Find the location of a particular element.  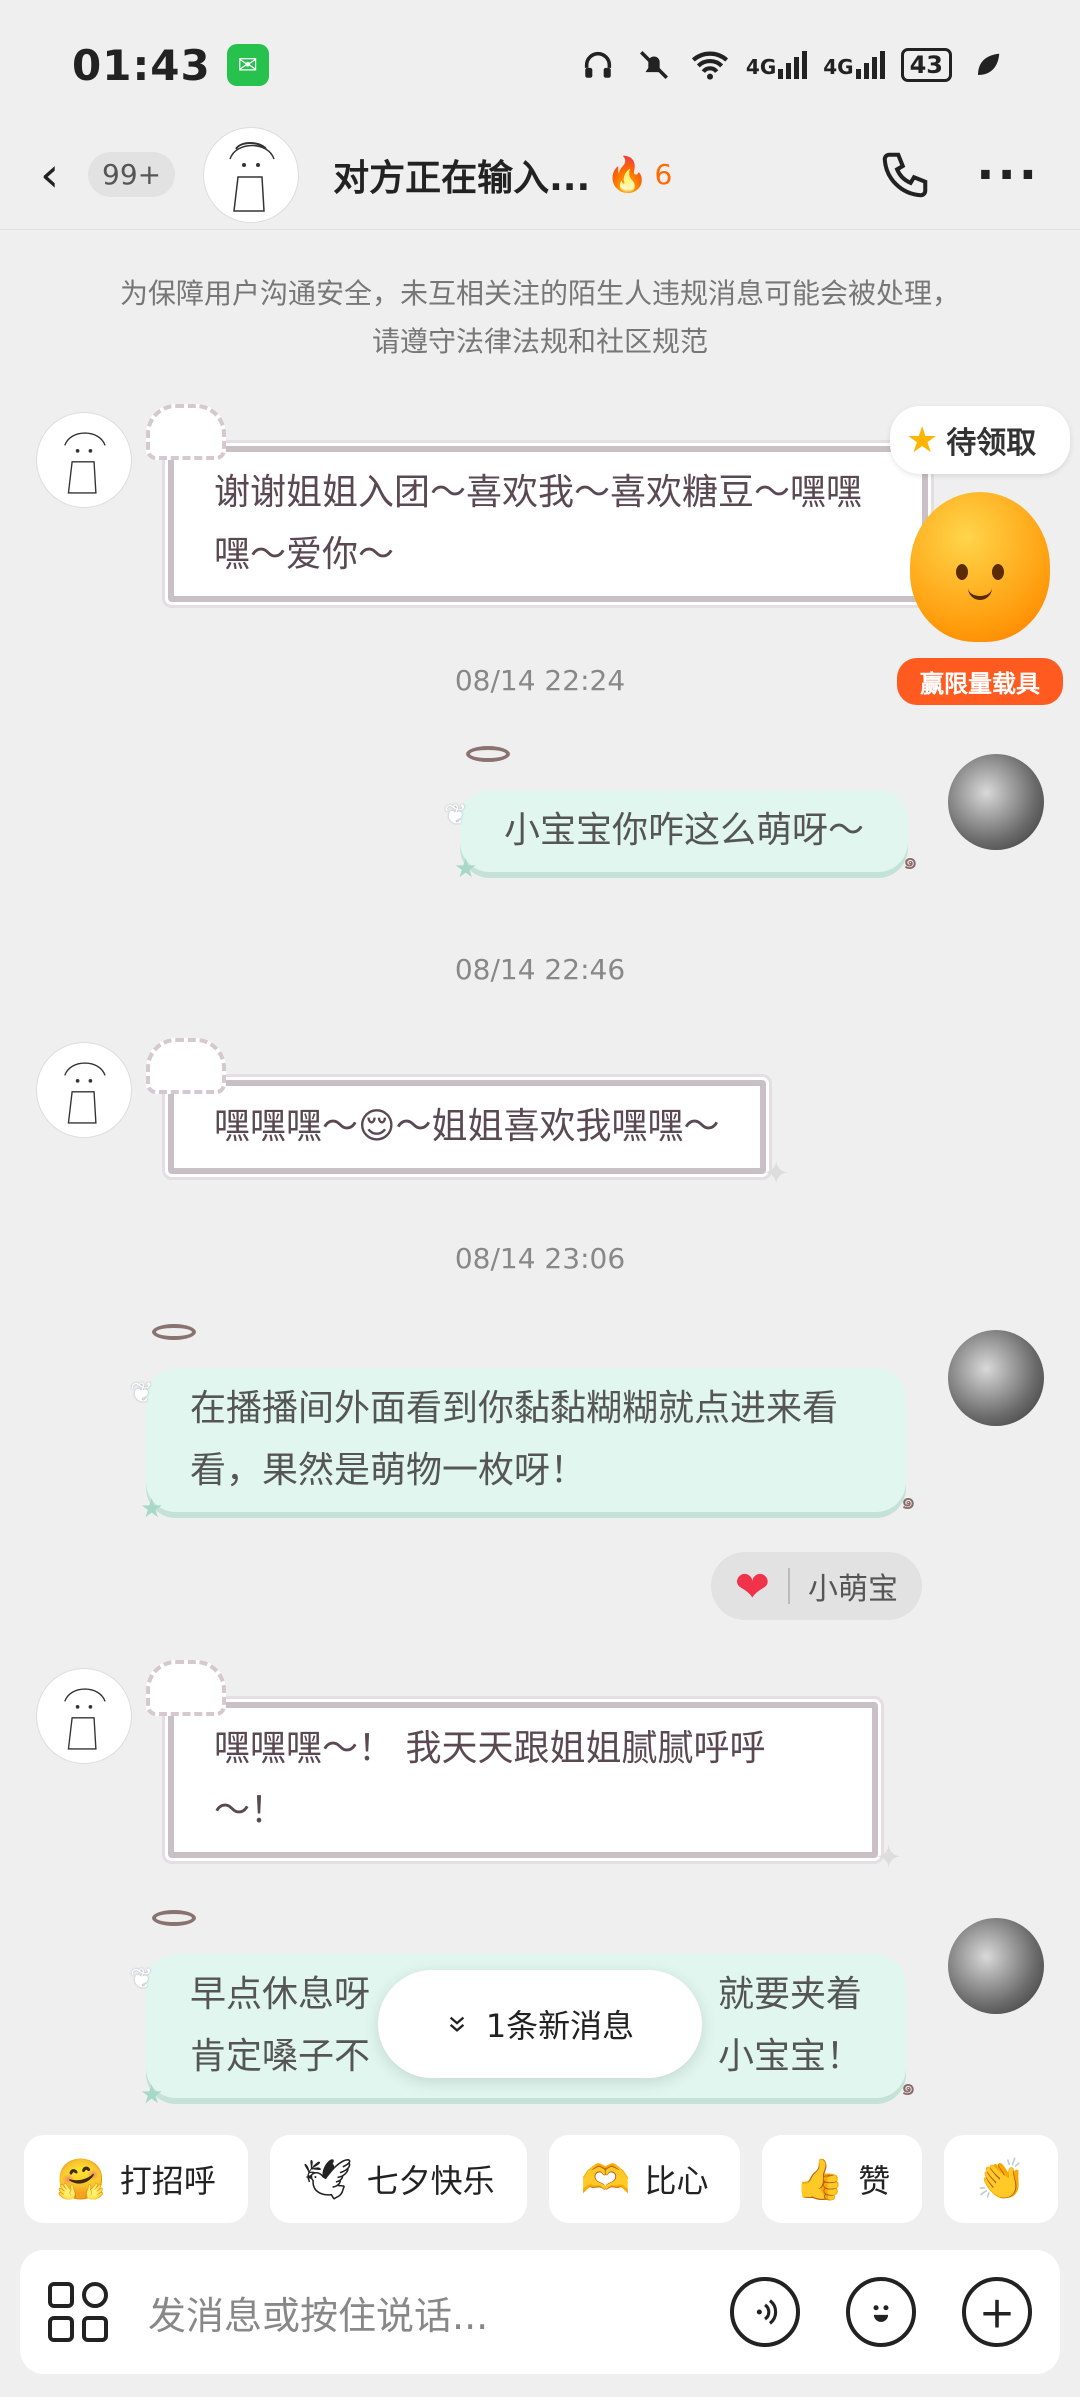

mascot-icon is located at coordinates (980, 567).